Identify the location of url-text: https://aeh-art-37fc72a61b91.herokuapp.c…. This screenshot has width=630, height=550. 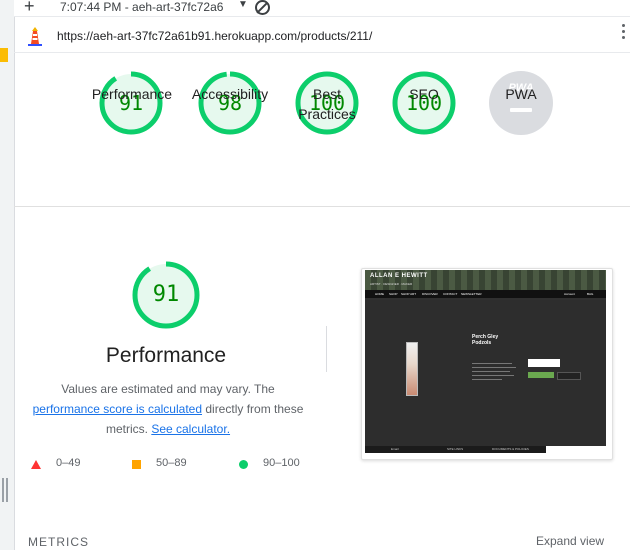
(214, 36).